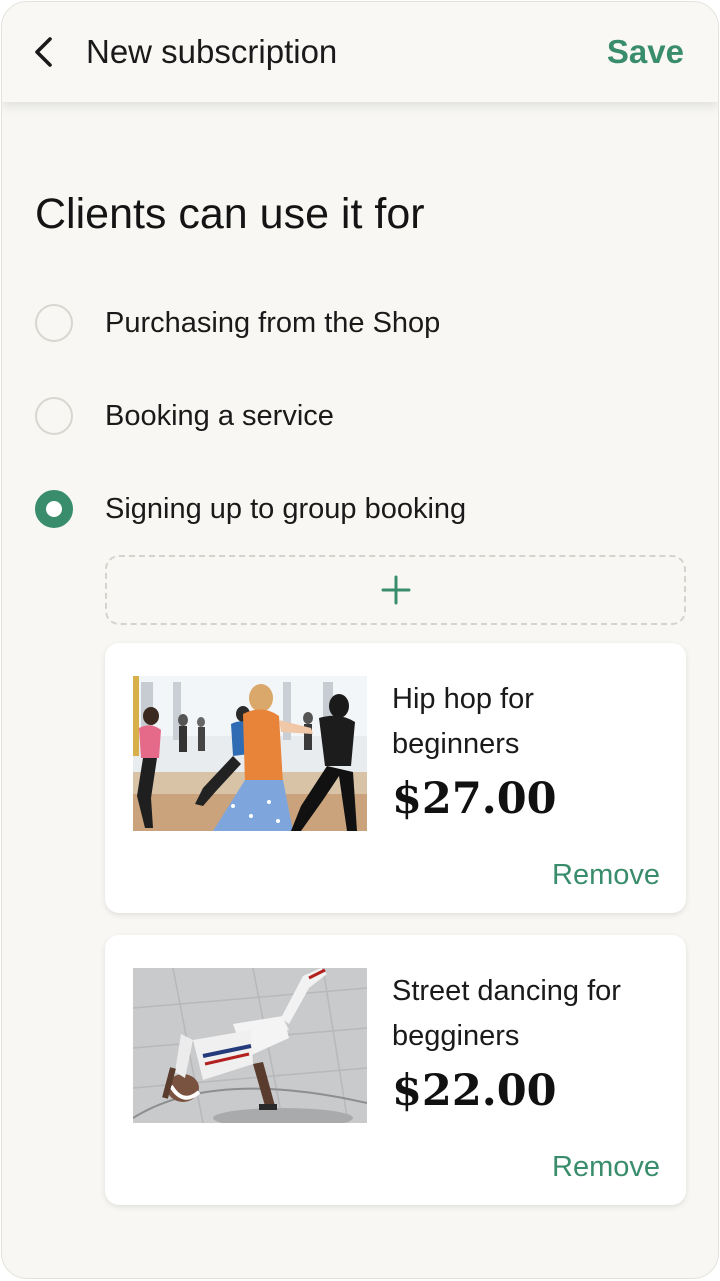  I want to click on option-group-booking: Signing up to group booking, so click(250, 509).